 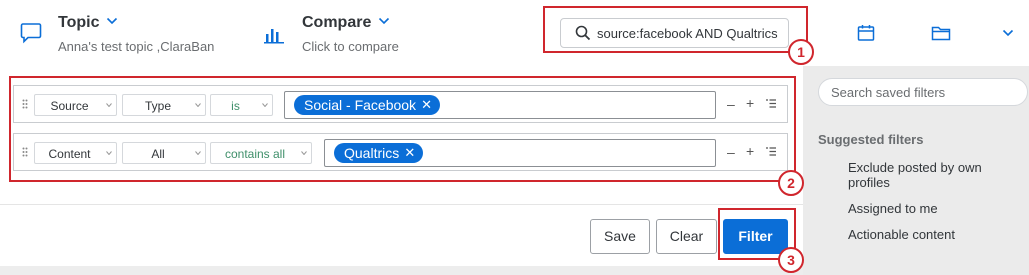 I want to click on value-chip: Qualtrics ✕, so click(x=379, y=153).